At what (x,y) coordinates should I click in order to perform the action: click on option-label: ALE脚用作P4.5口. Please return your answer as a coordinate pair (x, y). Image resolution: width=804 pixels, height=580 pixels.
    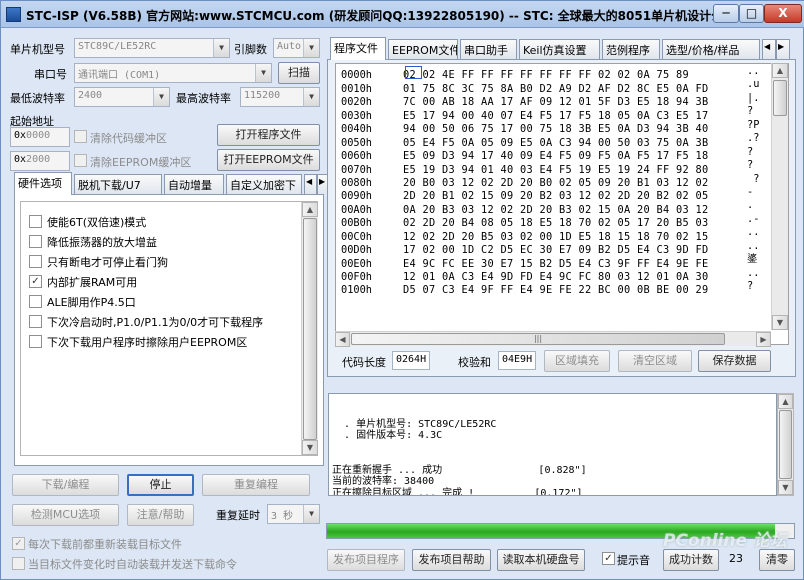
    Looking at the image, I should click on (91, 302).